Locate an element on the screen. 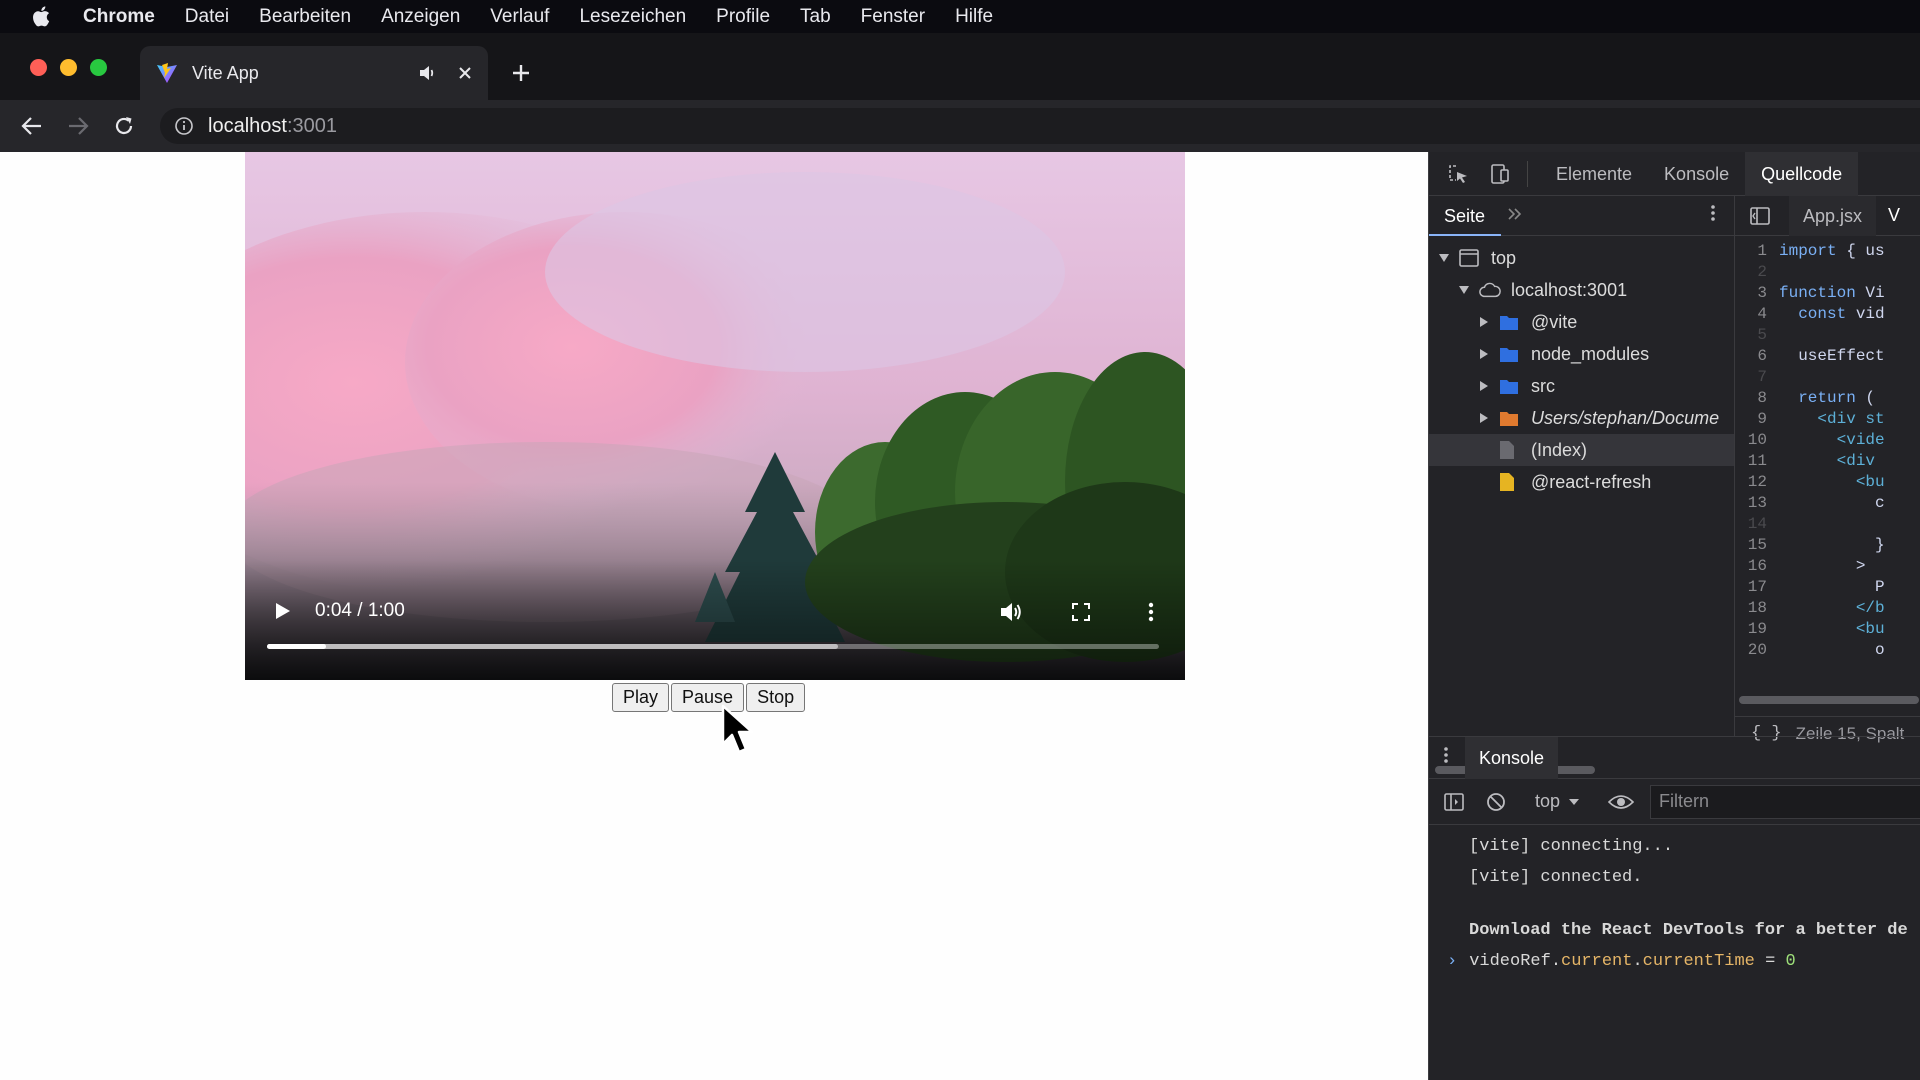 The width and height of the screenshot is (1920, 1080). tree-item: (Index) is located at coordinates (1581, 450).